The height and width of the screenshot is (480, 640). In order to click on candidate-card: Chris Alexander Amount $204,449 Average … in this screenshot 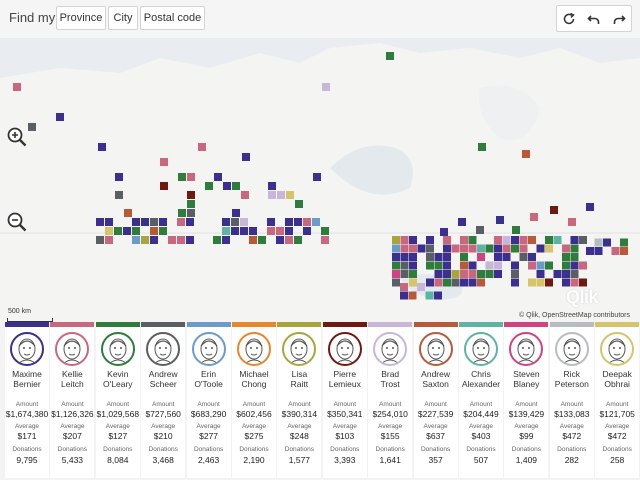, I will do `click(481, 400)`.